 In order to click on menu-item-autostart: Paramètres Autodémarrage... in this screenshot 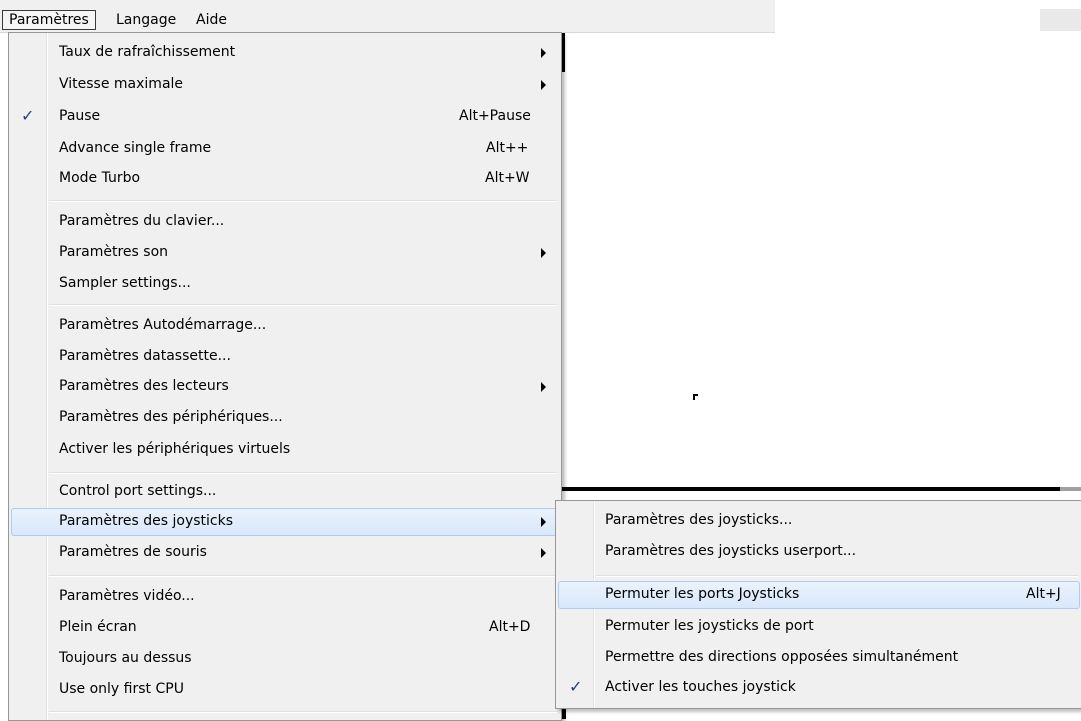, I will do `click(285, 326)`.